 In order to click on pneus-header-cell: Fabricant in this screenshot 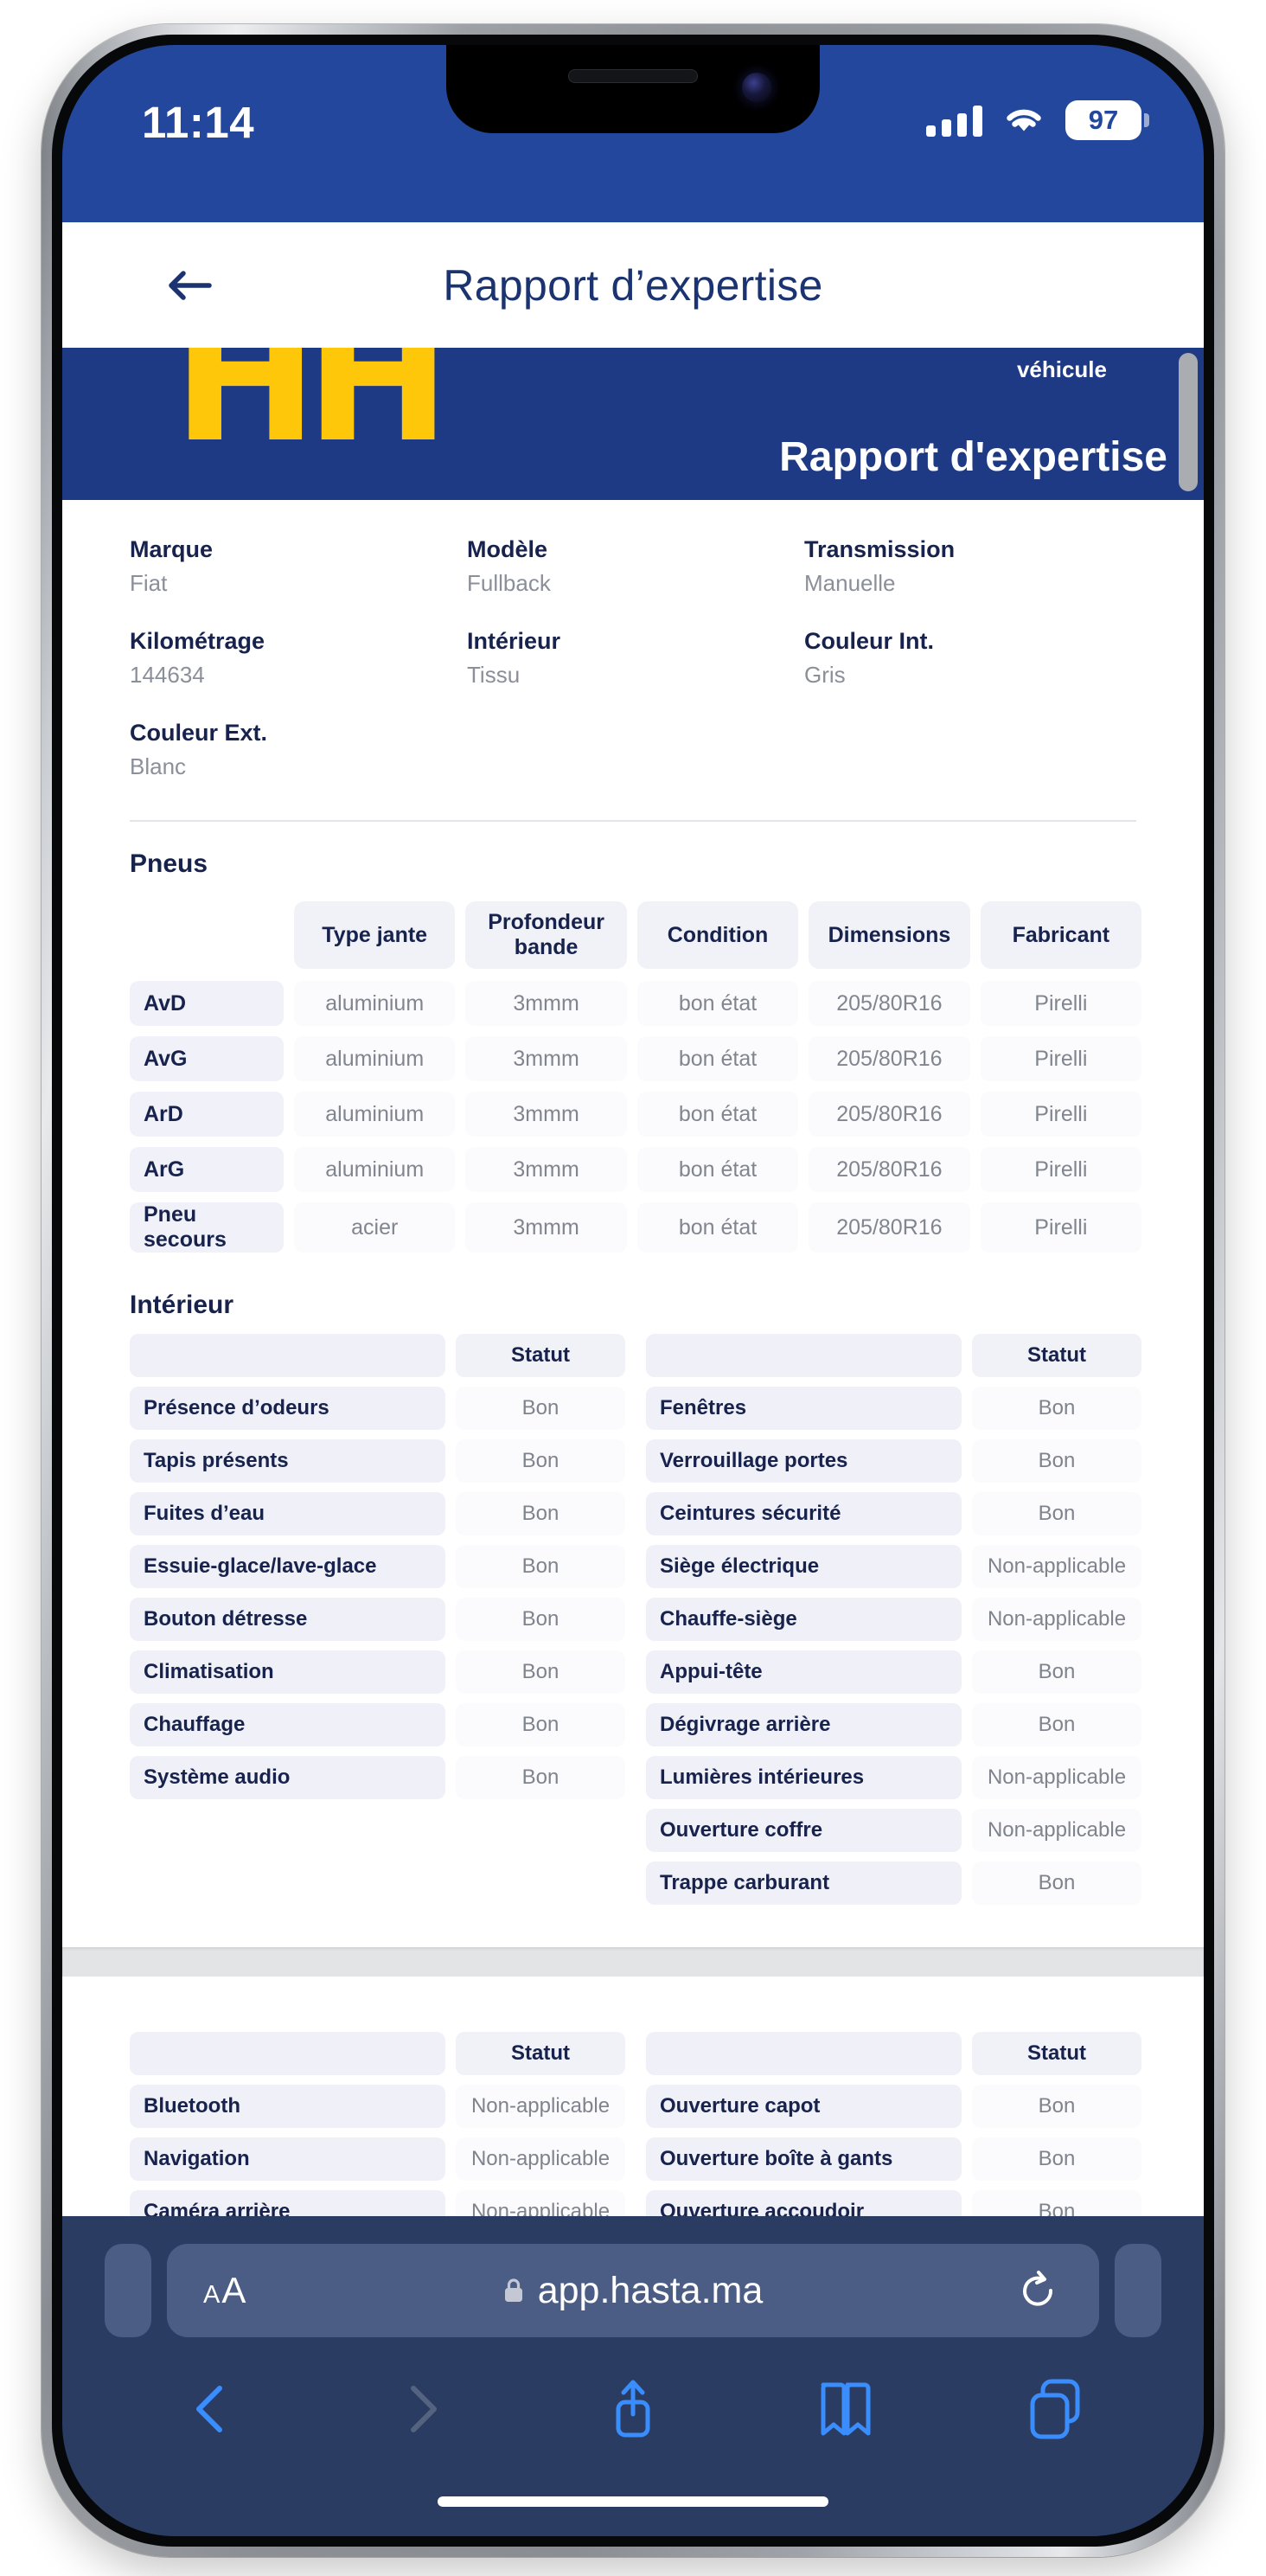, I will do `click(1061, 935)`.